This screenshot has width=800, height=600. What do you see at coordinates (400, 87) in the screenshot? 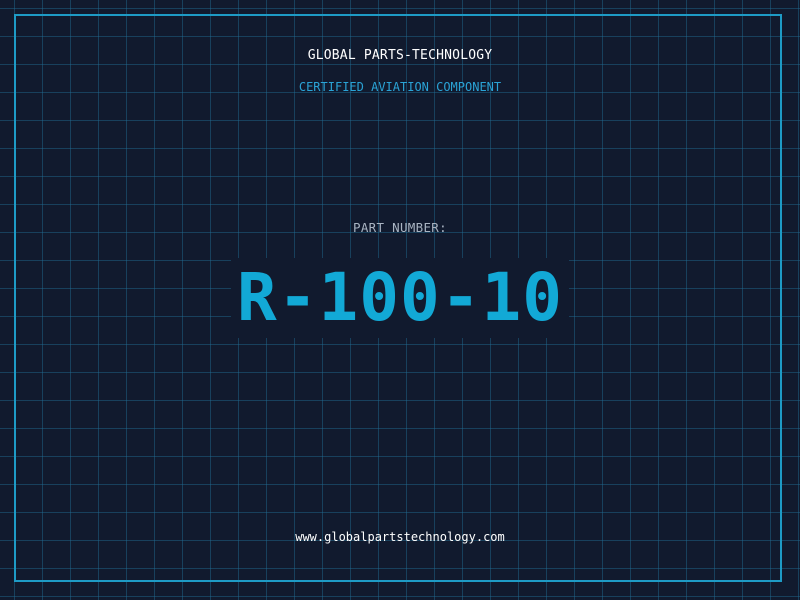
I see `certification-subtitle: CERTIFIED AVIATION COMPONENT` at bounding box center [400, 87].